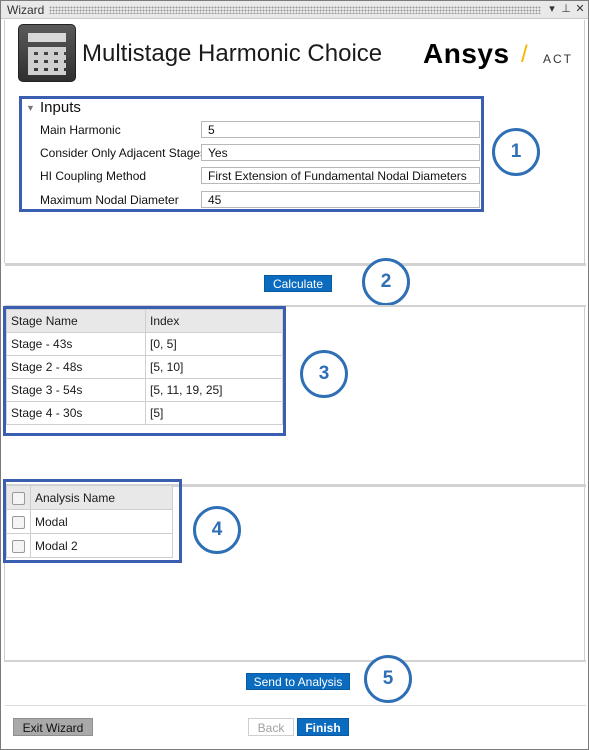 This screenshot has height=750, width=589. Describe the element at coordinates (123, 153) in the screenshot. I see `adjacent-stages-label: Consider Only Adjacent Stages` at that location.